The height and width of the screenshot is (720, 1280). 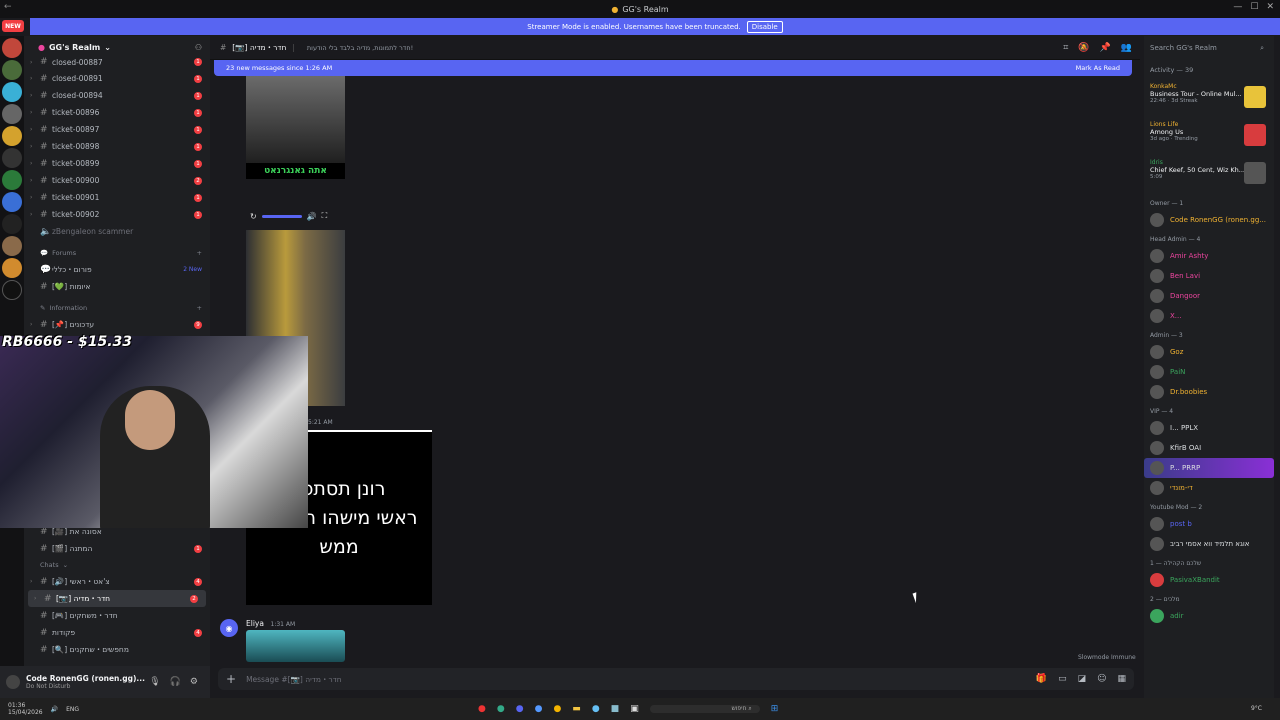 I want to click on channel-item: › # ticket-00897 1, so click(x=117, y=129).